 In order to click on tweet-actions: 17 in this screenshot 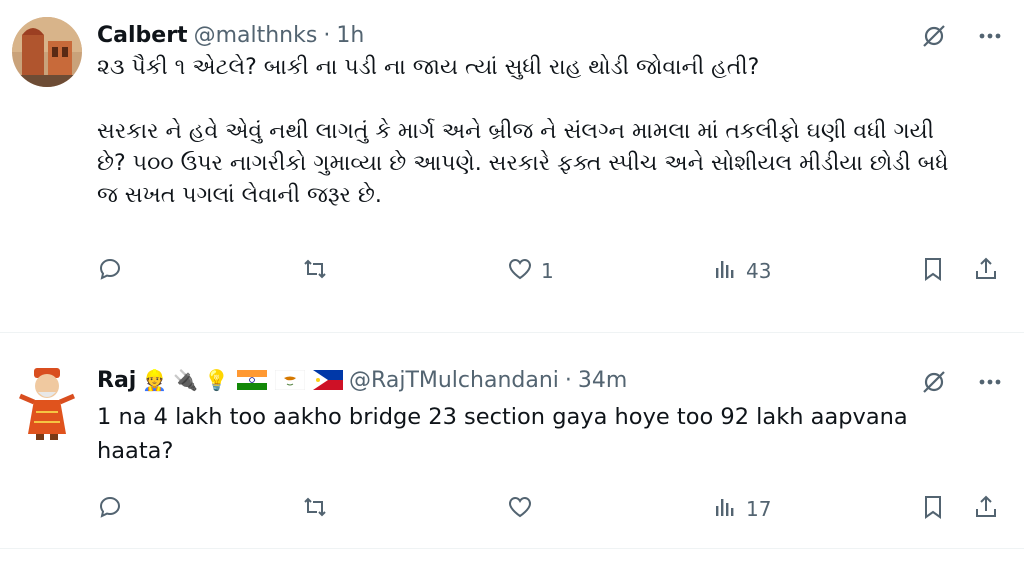, I will do `click(552, 509)`.